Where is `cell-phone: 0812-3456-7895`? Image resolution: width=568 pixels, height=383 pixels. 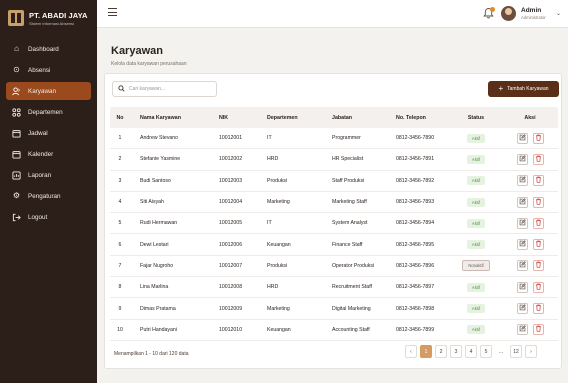 cell-phone: 0812-3456-7895 is located at coordinates (415, 244).